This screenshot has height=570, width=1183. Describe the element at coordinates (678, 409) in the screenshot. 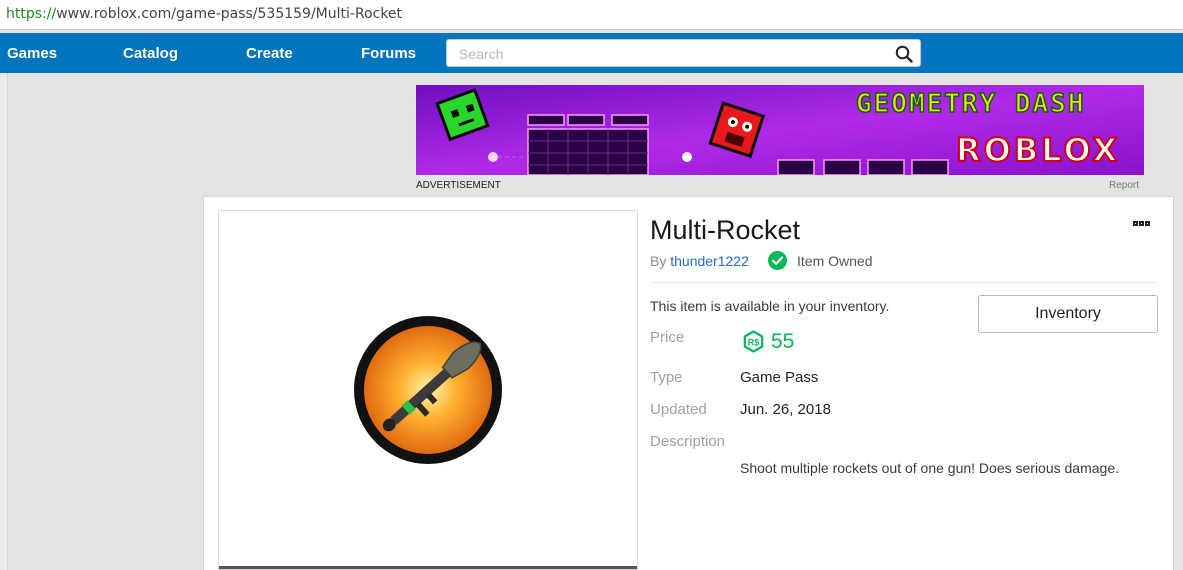

I see `updated-label: Updated` at that location.